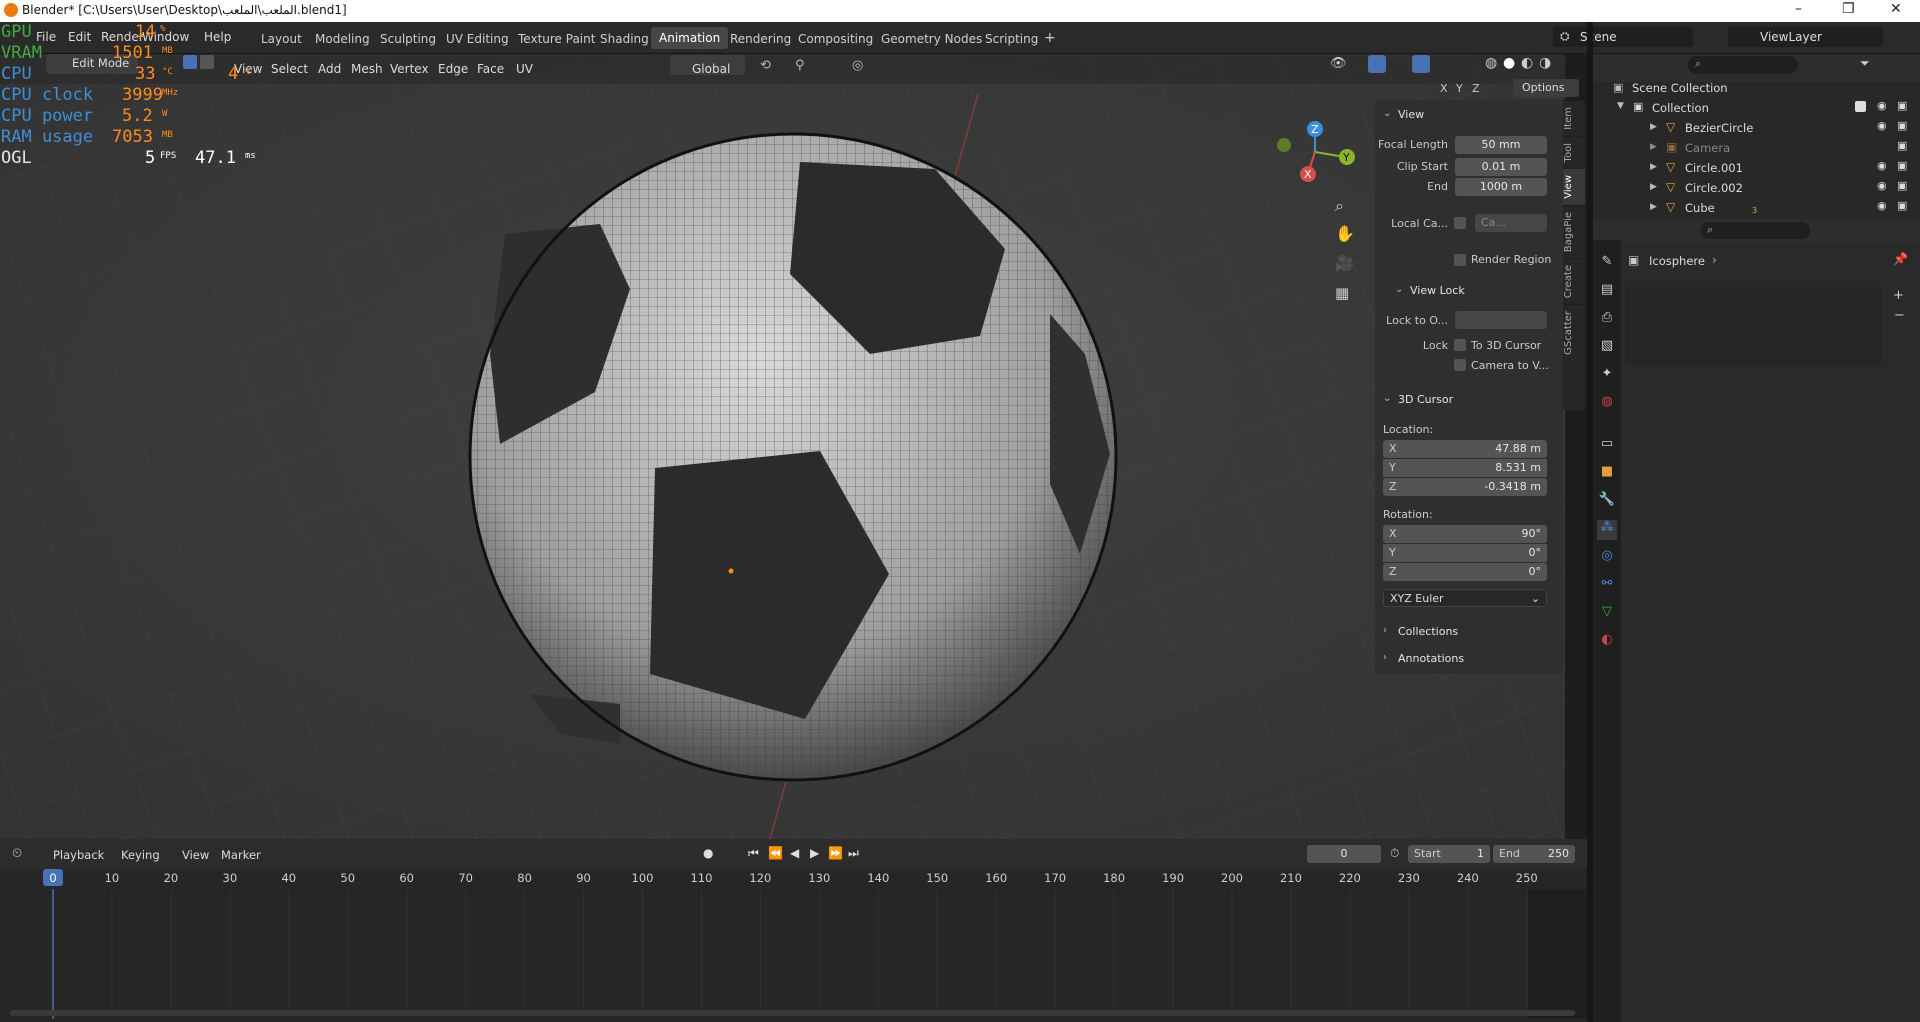  I want to click on proportional-edit-icon: ◎, so click(857, 65).